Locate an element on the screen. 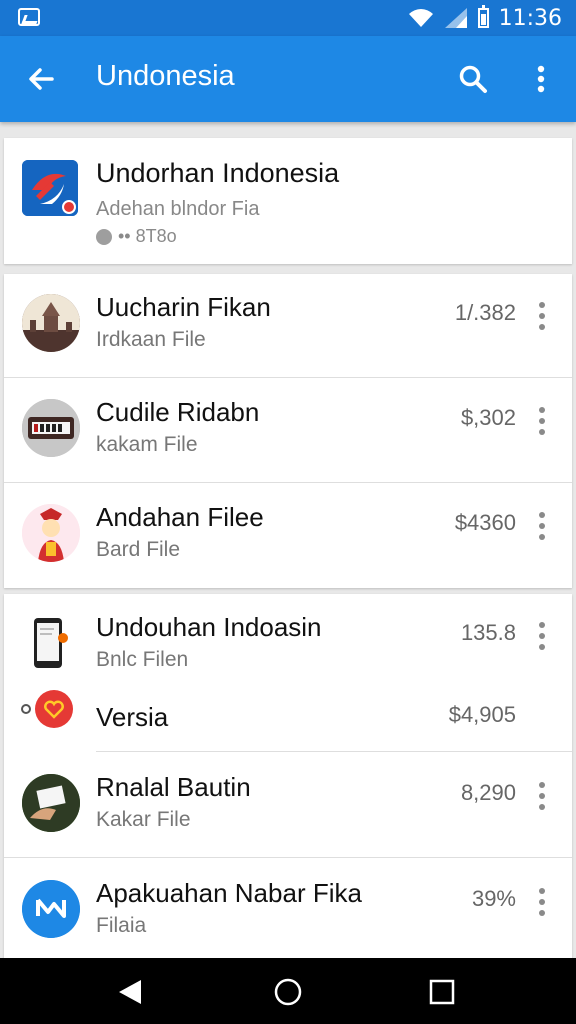  item-title: Versia is located at coordinates (132, 717).